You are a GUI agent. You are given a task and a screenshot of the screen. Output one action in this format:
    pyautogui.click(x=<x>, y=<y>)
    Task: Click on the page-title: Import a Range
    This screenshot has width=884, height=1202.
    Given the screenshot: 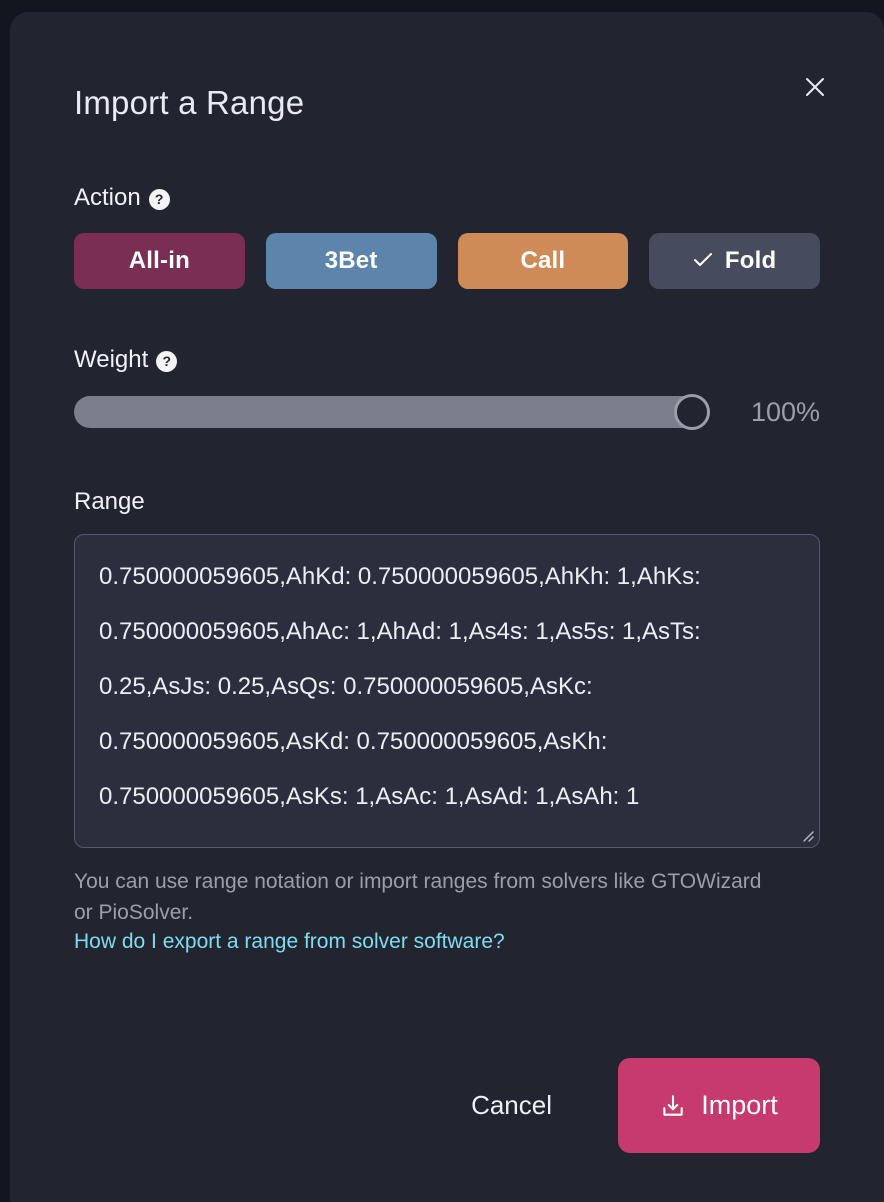 What is the action you would take?
    pyautogui.click(x=447, y=67)
    